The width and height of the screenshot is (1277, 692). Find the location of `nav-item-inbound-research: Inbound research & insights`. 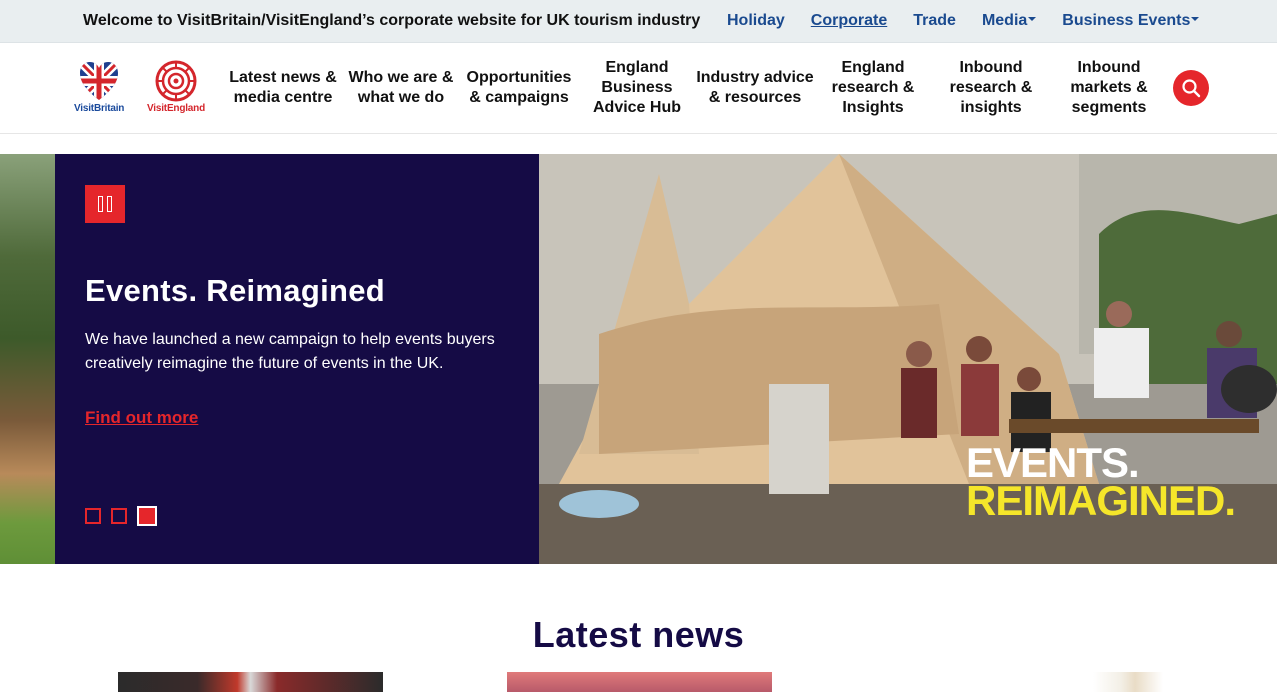

nav-item-inbound-research: Inbound research & insights is located at coordinates (991, 88).